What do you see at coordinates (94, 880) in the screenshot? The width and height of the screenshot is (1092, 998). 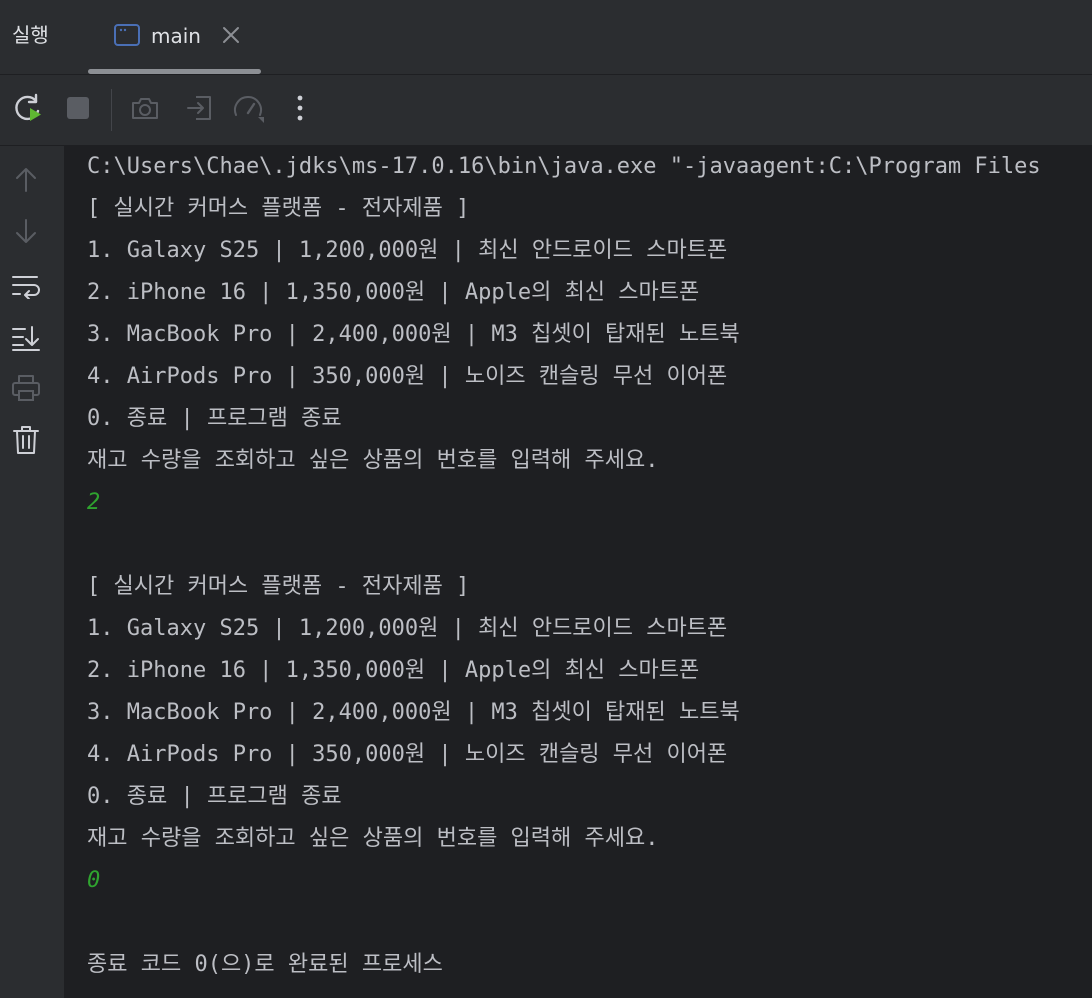 I see `console-user-input: 0` at bounding box center [94, 880].